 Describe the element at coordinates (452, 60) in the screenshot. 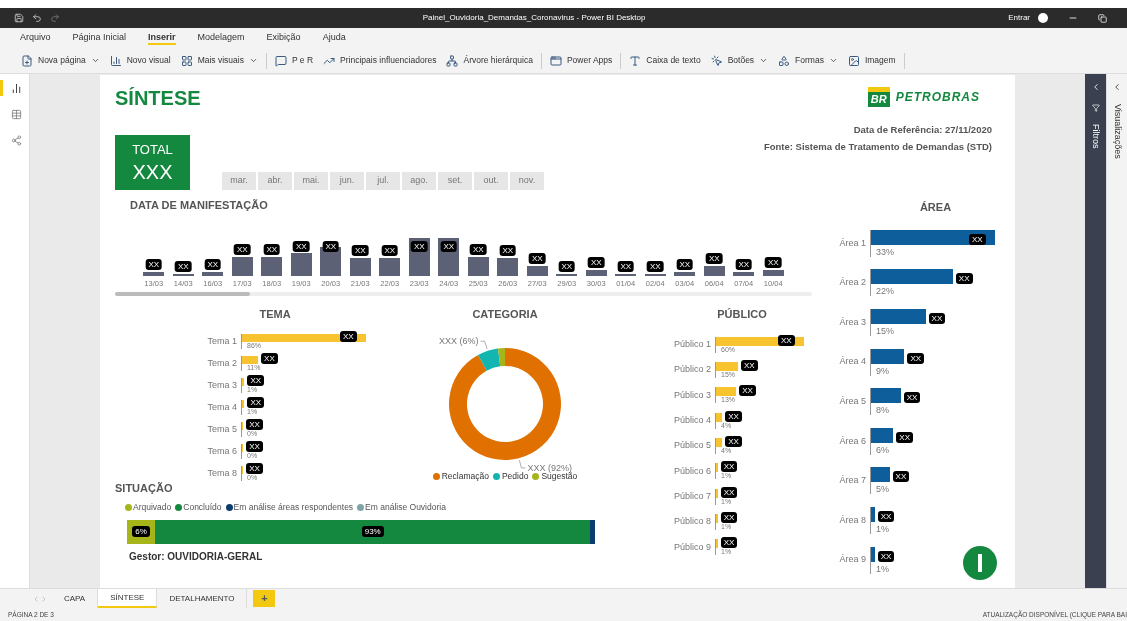

I see `network-icon` at that location.